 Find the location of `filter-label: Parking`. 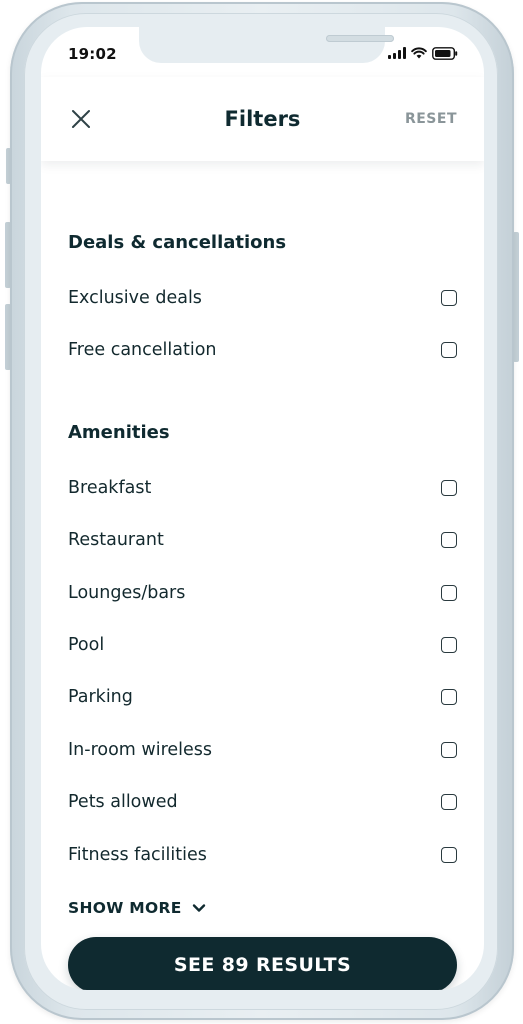

filter-label: Parking is located at coordinates (100, 697).